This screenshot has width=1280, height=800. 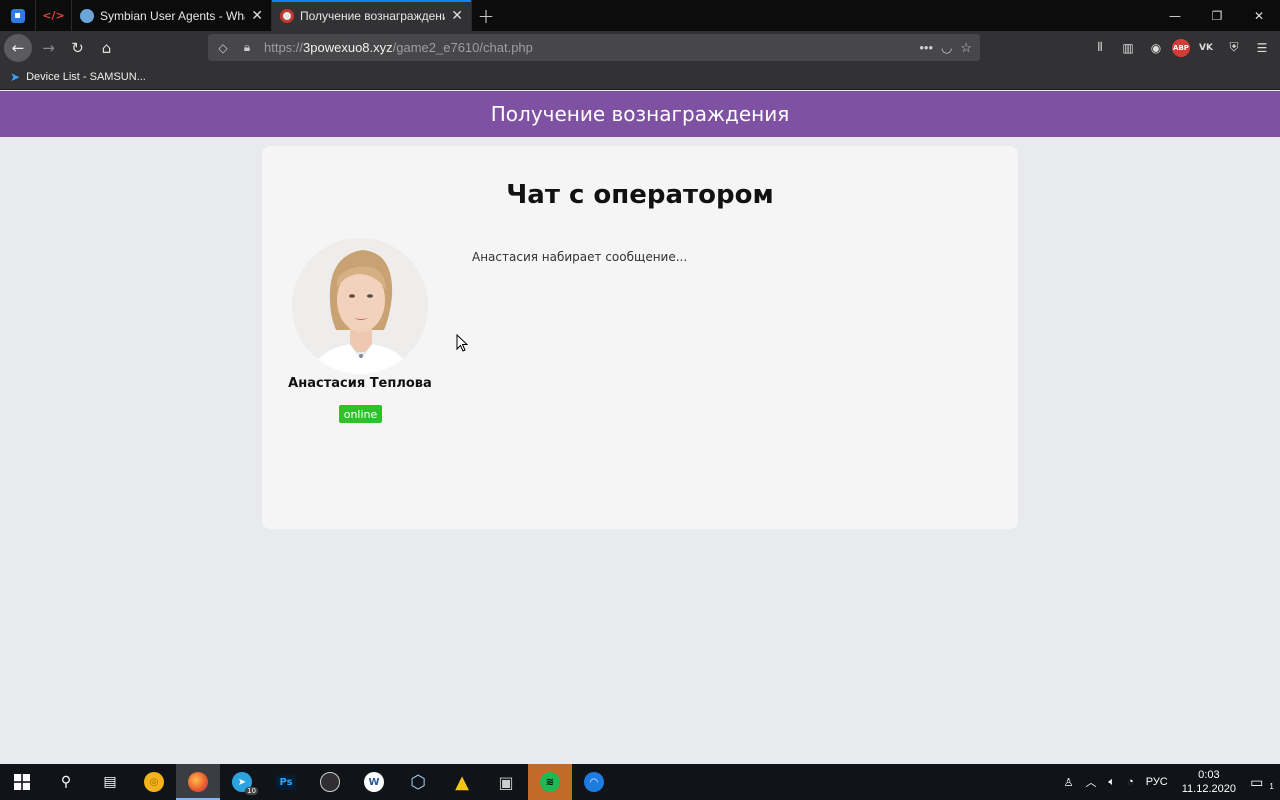 I want to click on taskbar-app-spotify: ≋, so click(x=550, y=782).